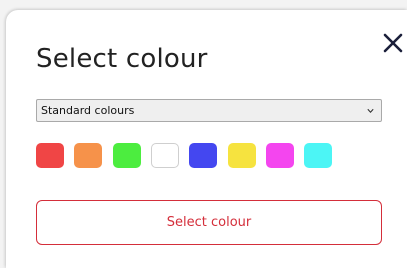  What do you see at coordinates (165, 155) in the screenshot?
I see `swatch-white` at bounding box center [165, 155].